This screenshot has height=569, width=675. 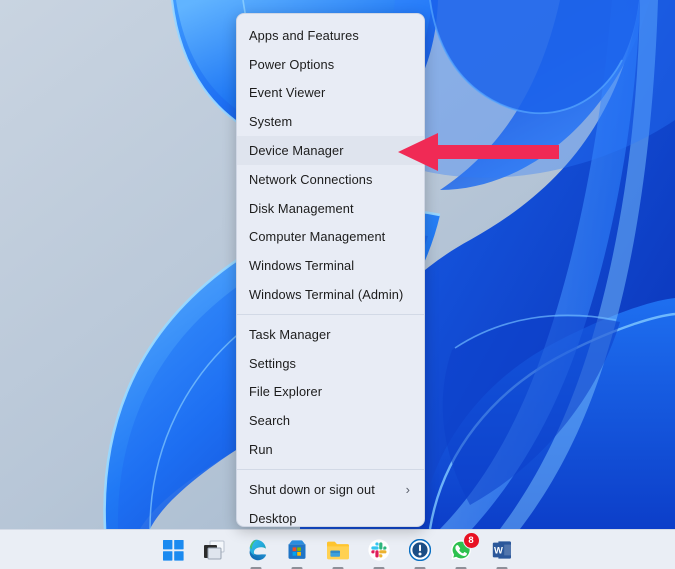 What do you see at coordinates (330, 363) in the screenshot?
I see `menu-item-settings: Settings` at bounding box center [330, 363].